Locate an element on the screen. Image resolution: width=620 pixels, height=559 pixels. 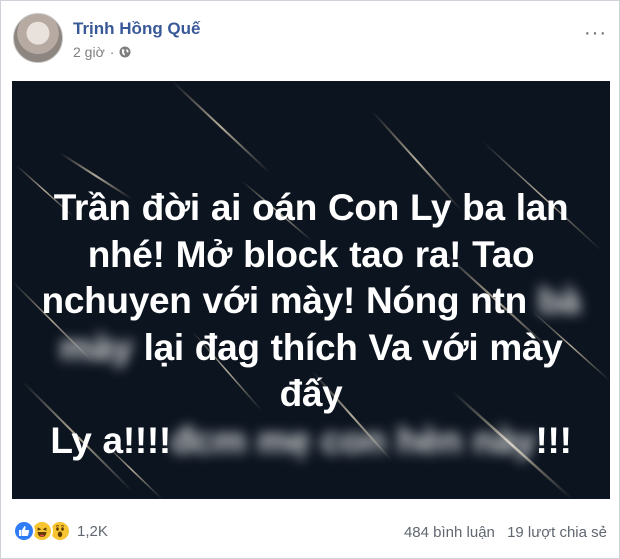
post-header: Trịnh Hồng Quế 2 giờ · ··· is located at coordinates (310, 41).